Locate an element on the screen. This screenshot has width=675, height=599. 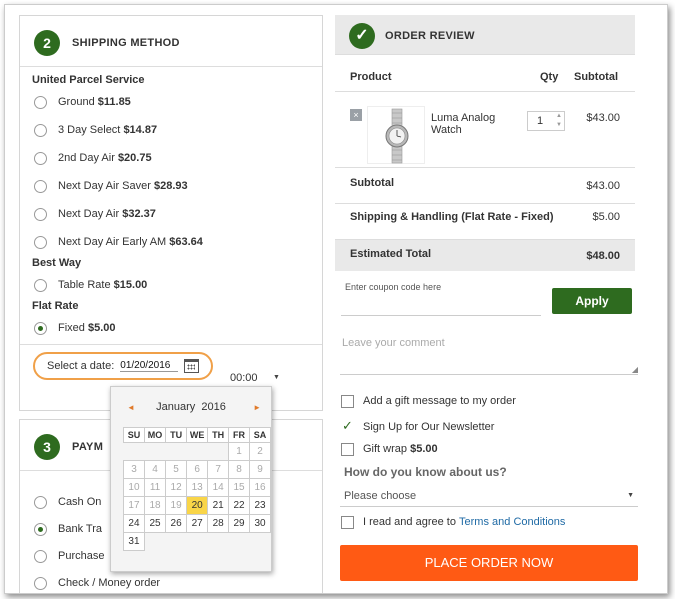
calendar-day-disabled: 1 is located at coordinates (239, 451).